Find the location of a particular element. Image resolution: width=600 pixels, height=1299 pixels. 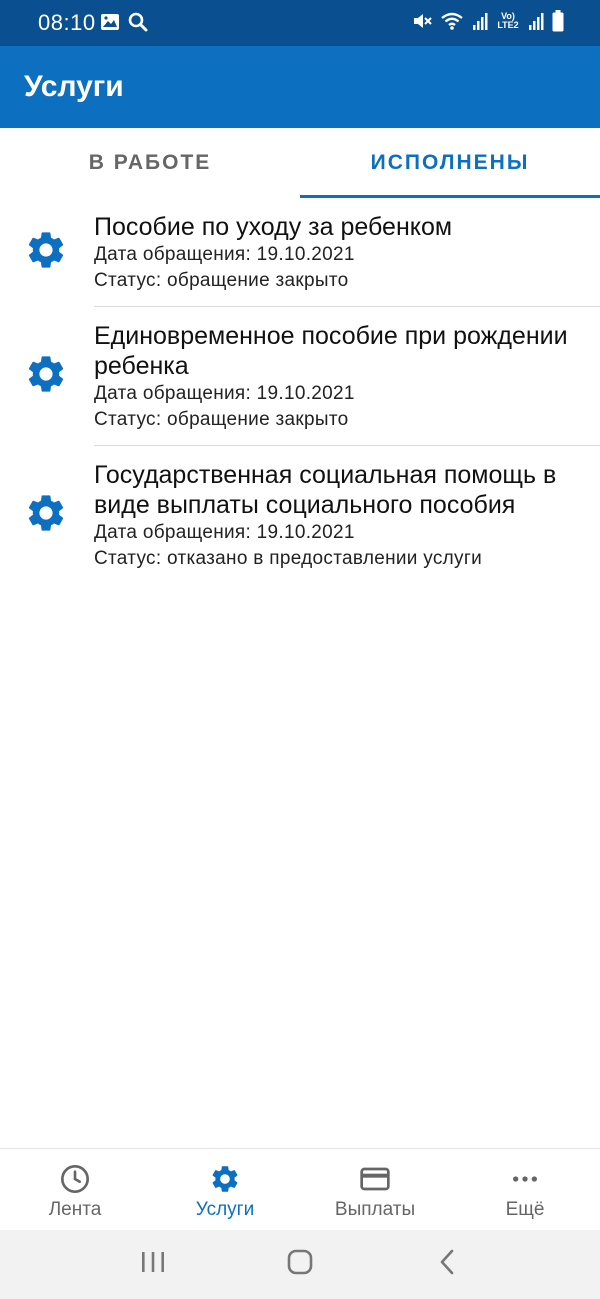

page-title: Услуги is located at coordinates (74, 86).